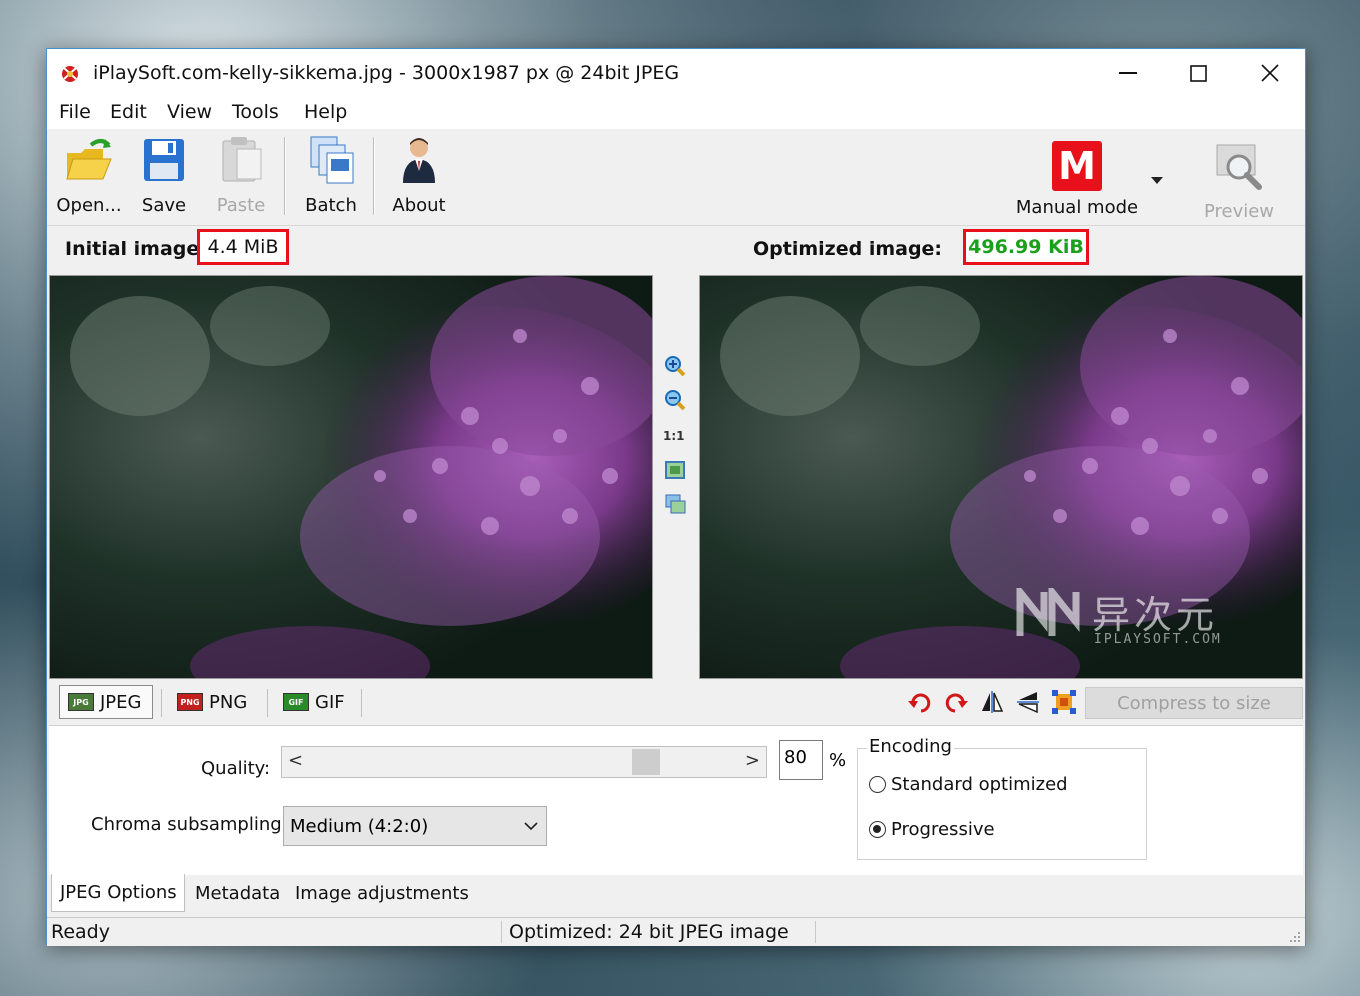 The image size is (1360, 996). Describe the element at coordinates (676, 894) in the screenshot. I see `option-tabs: JPEG Options Metadata Image adjustments` at that location.